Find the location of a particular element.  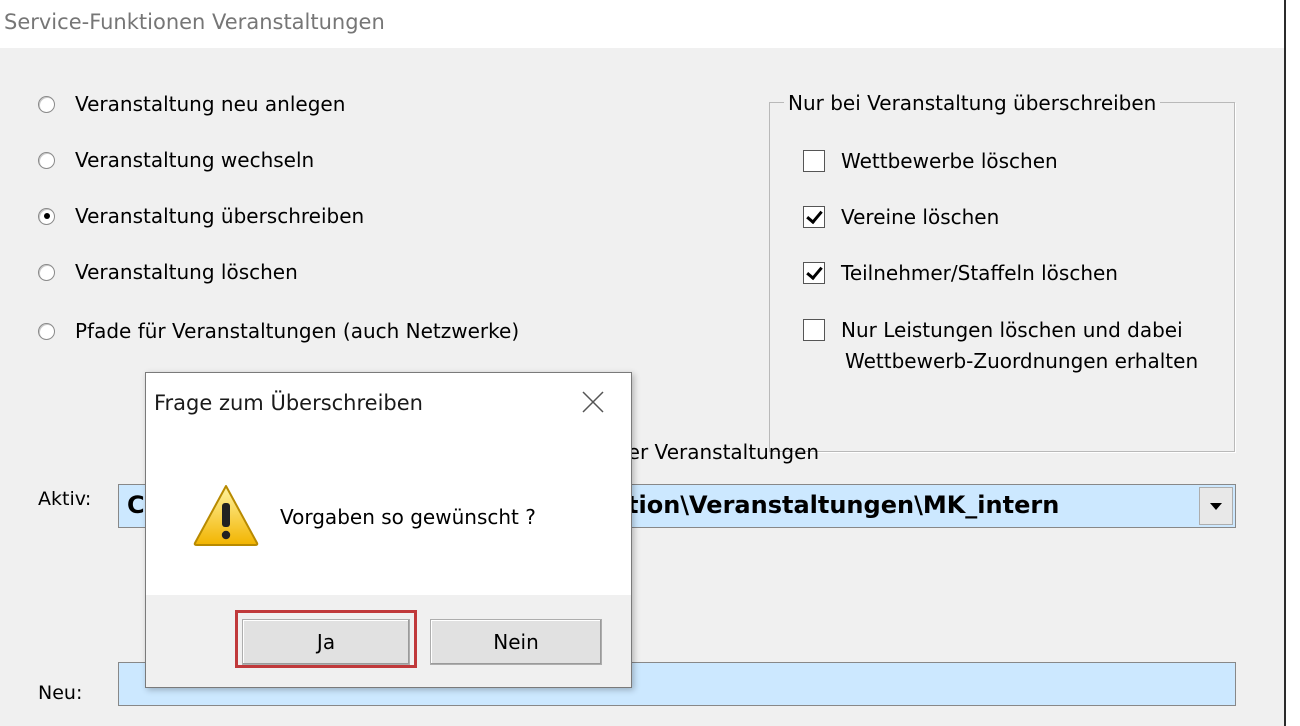

radio-option-neu-anlegen: Veranstaltung neu anlegen is located at coordinates (191, 104).